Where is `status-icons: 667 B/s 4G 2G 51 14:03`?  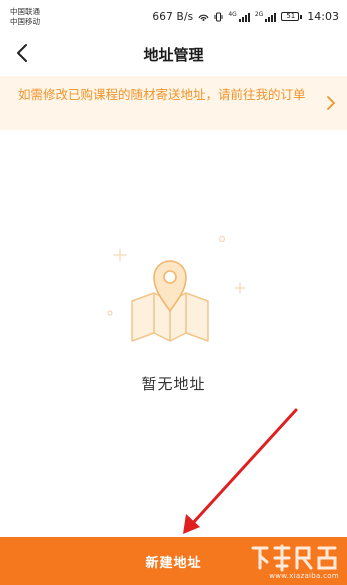
status-icons: 667 B/s 4G 2G 51 14:03 is located at coordinates (245, 16).